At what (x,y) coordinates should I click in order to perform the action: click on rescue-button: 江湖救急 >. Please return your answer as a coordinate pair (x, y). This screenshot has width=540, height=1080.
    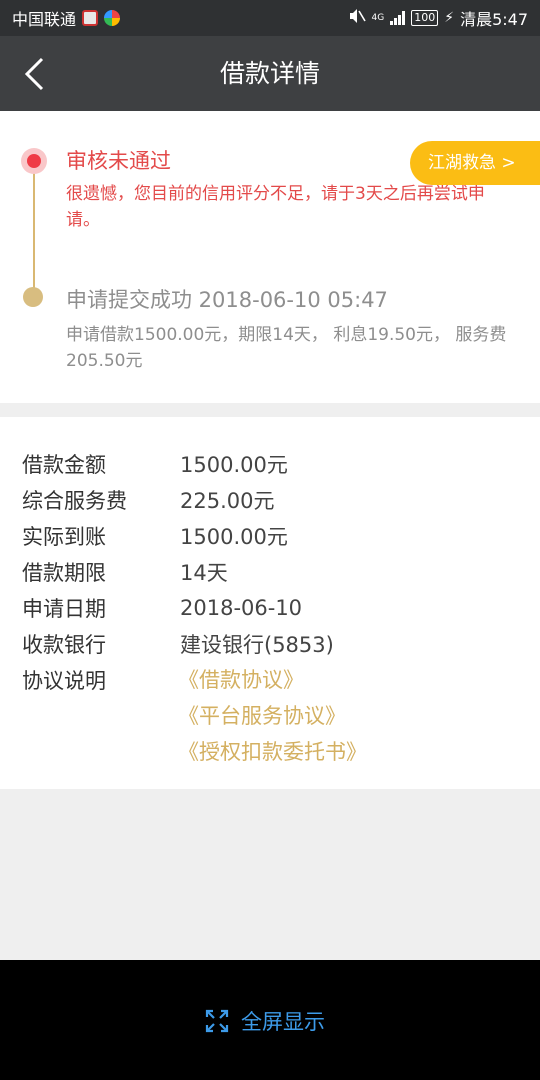
    Looking at the image, I should click on (475, 163).